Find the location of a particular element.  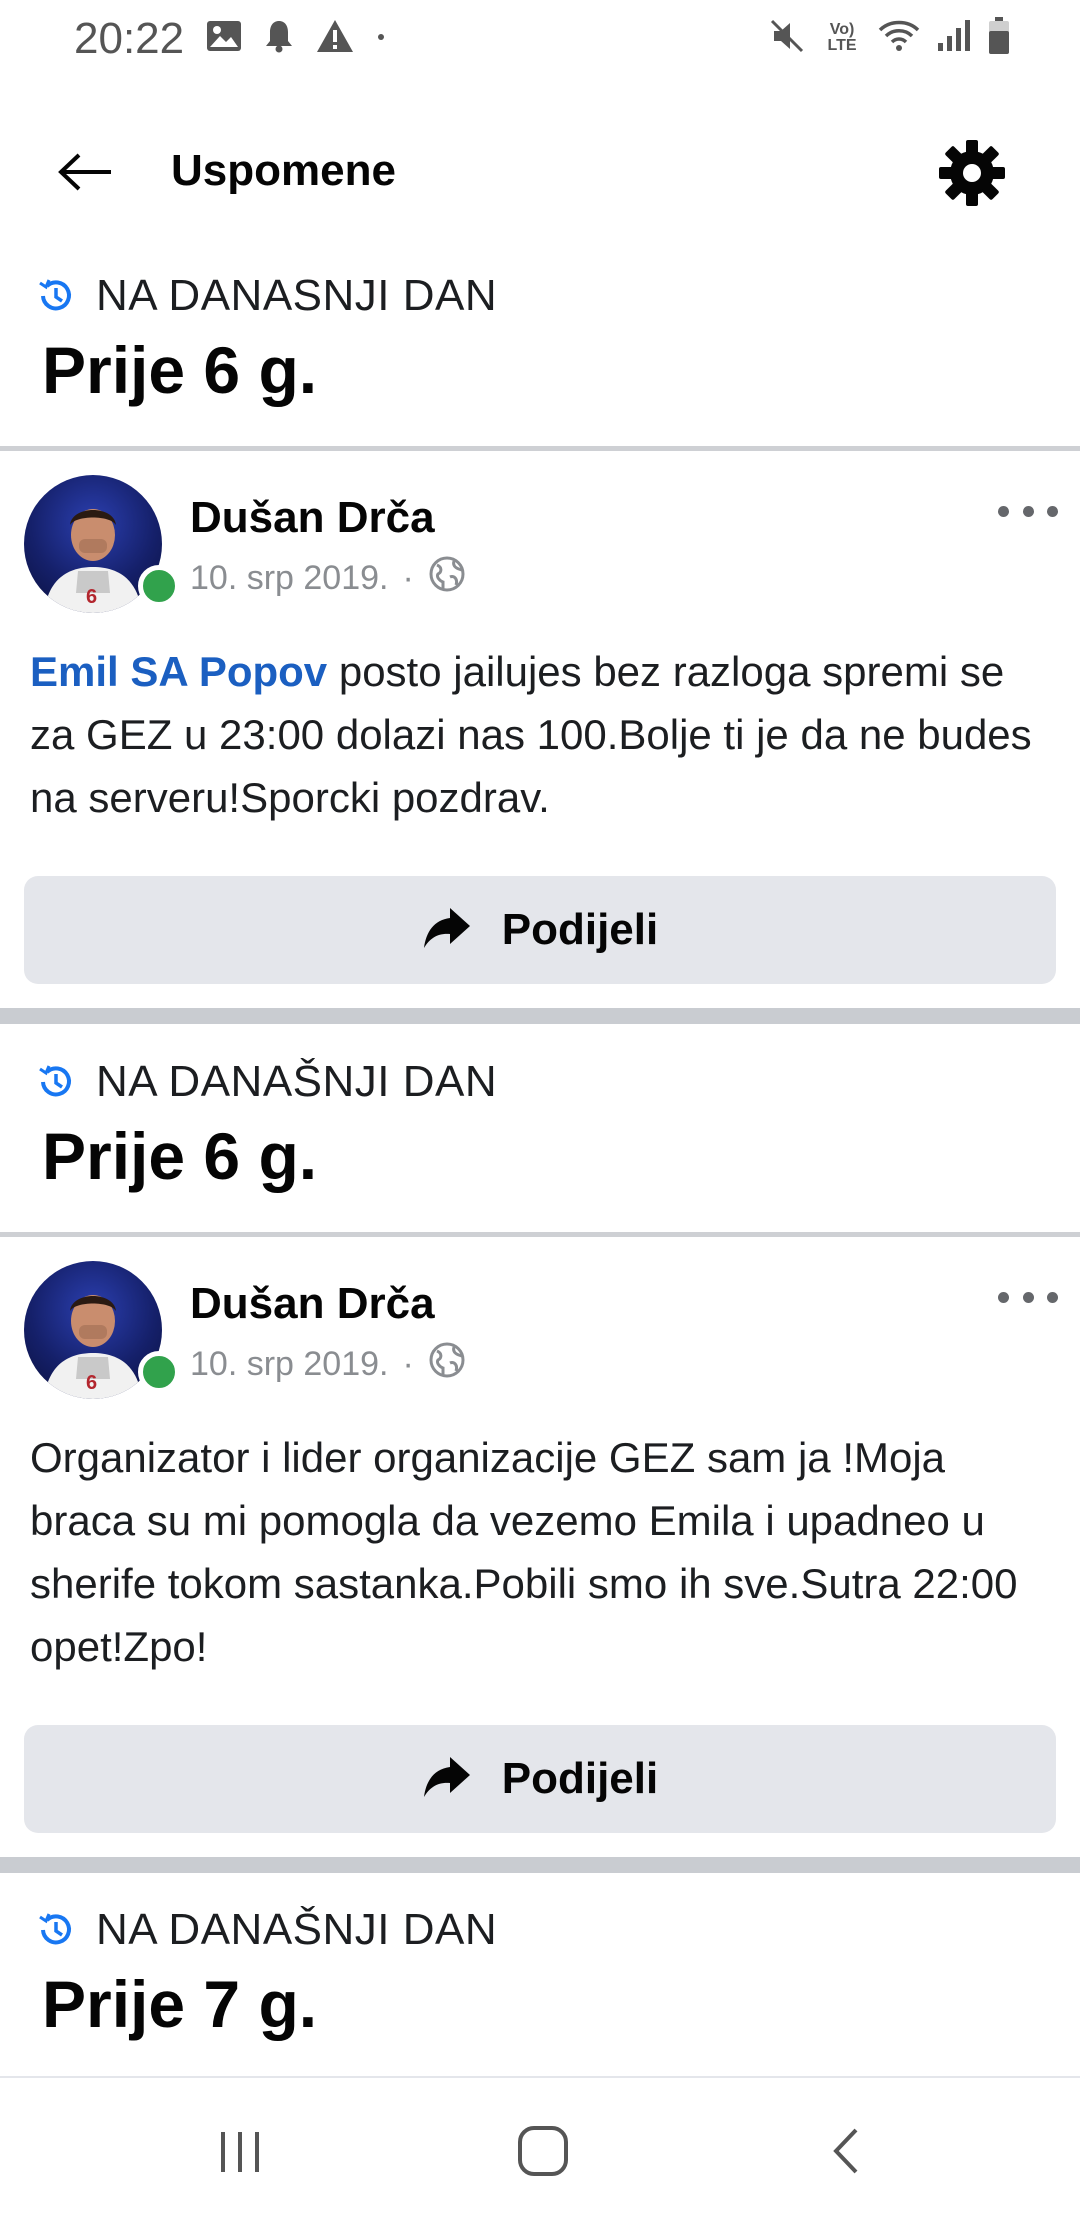

system-back-button is located at coordinates (846, 2153).